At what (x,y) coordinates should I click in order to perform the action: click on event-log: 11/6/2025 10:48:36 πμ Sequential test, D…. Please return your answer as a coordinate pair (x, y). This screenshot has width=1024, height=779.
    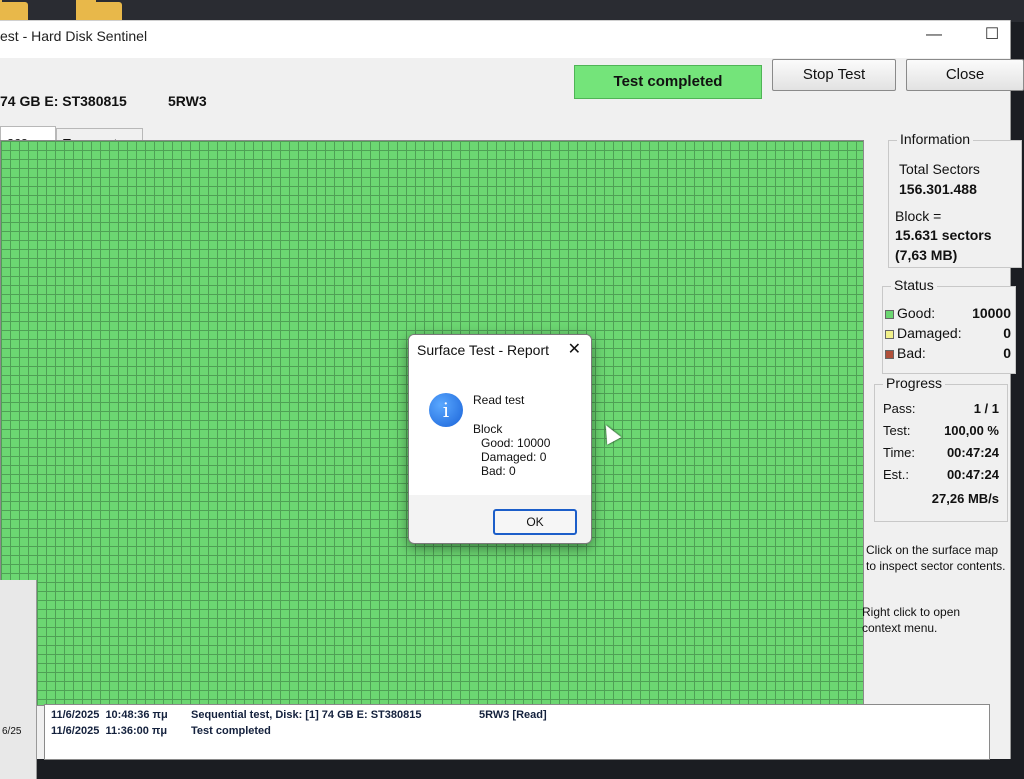
    Looking at the image, I should click on (517, 732).